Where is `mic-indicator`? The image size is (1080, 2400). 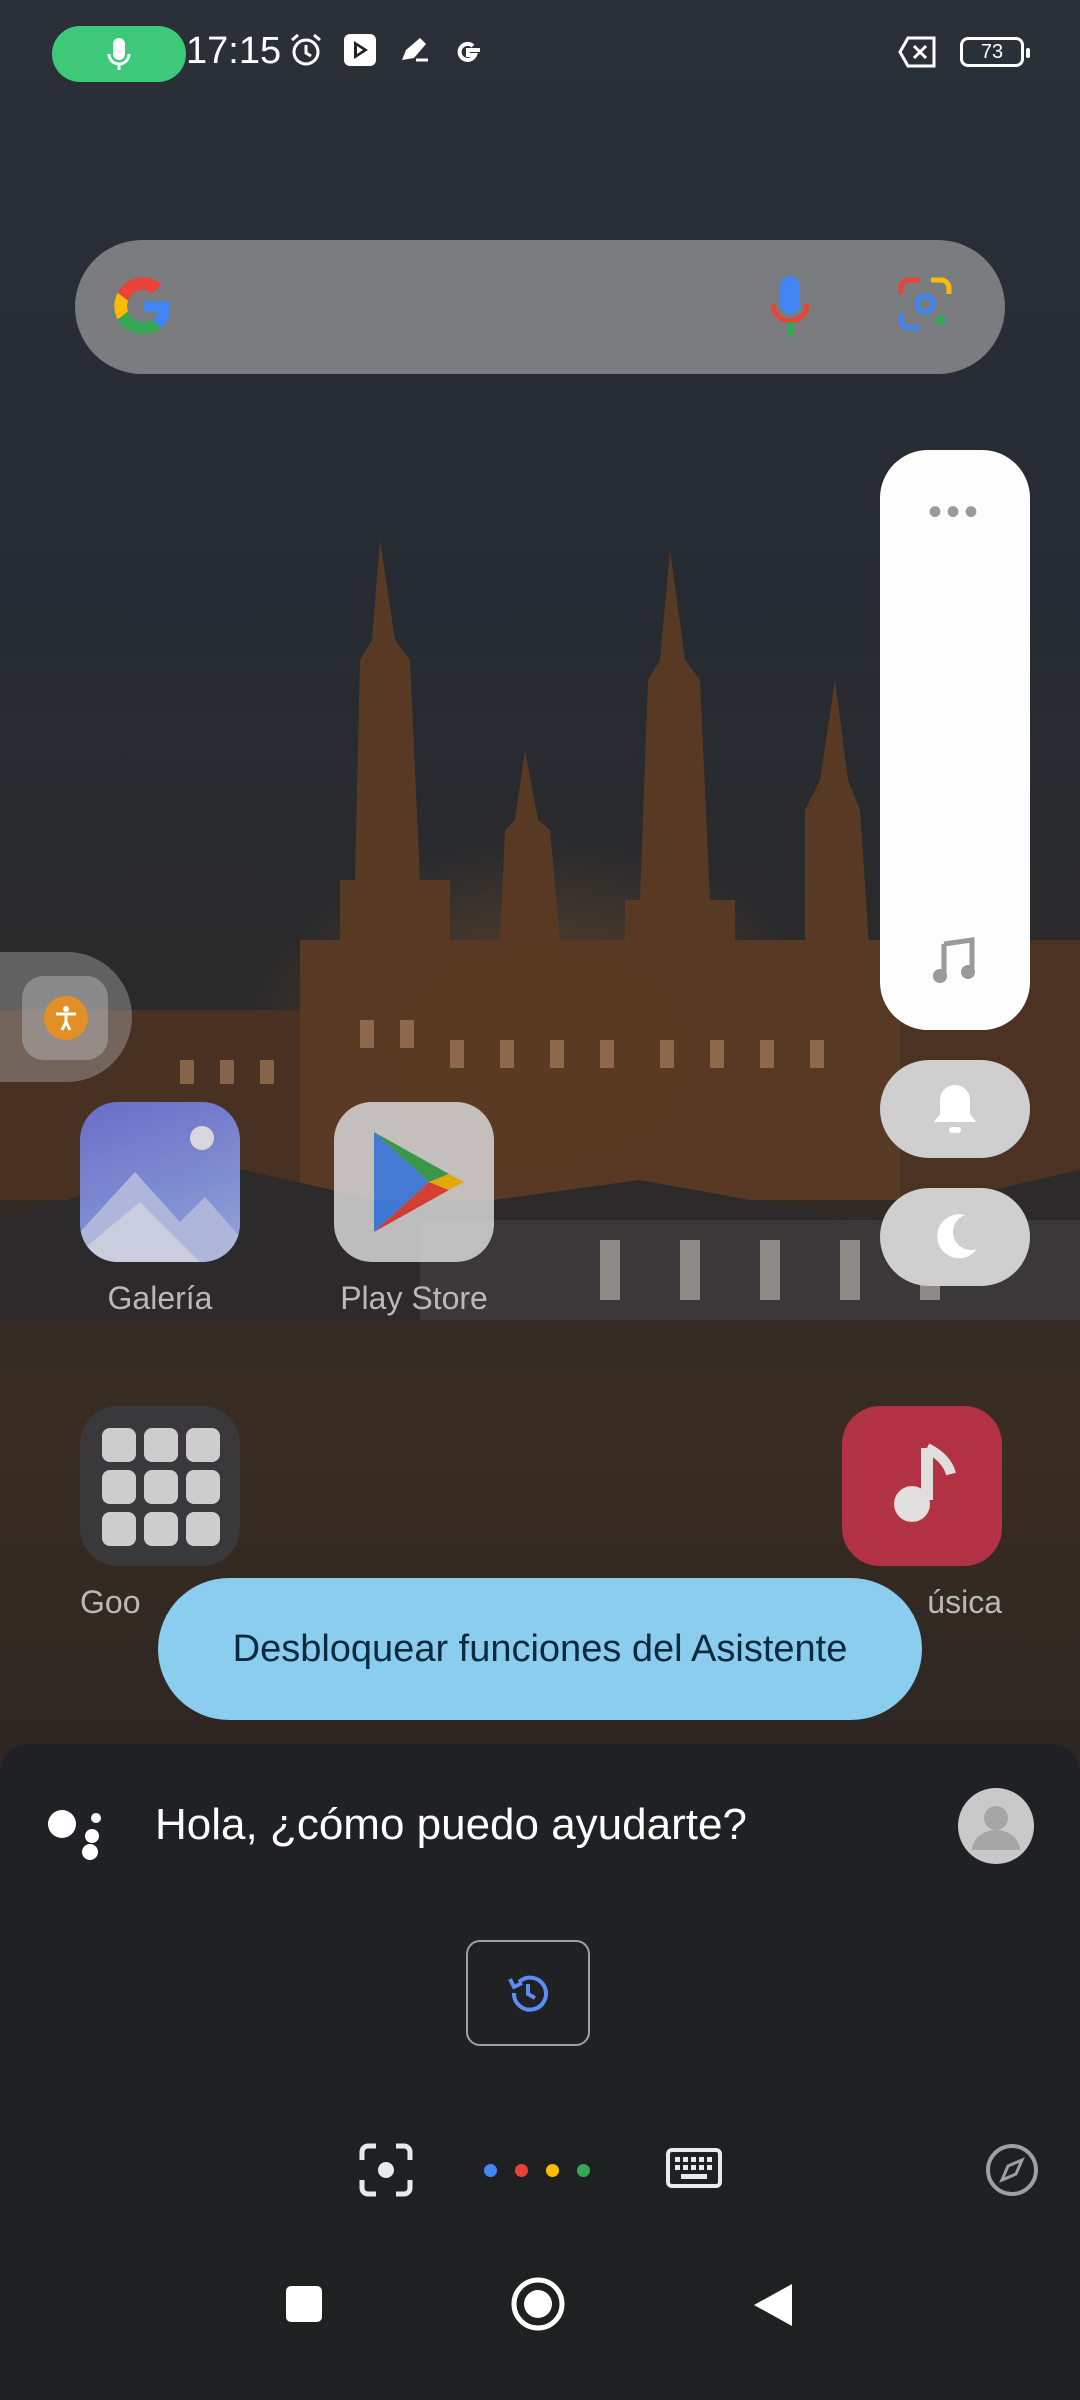 mic-indicator is located at coordinates (119, 54).